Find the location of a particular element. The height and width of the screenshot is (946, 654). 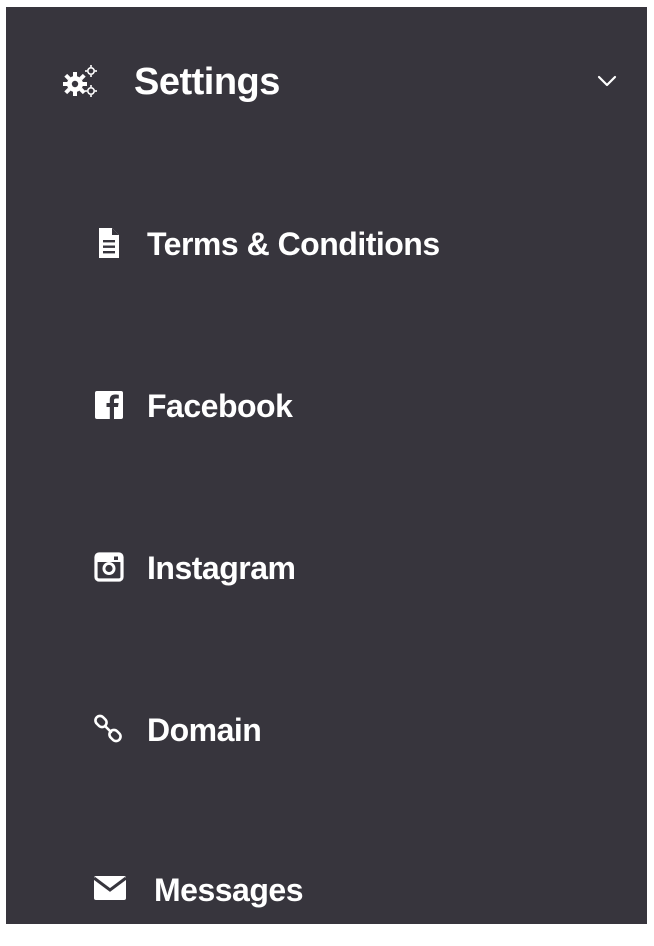

gears-icon is located at coordinates (80, 81).